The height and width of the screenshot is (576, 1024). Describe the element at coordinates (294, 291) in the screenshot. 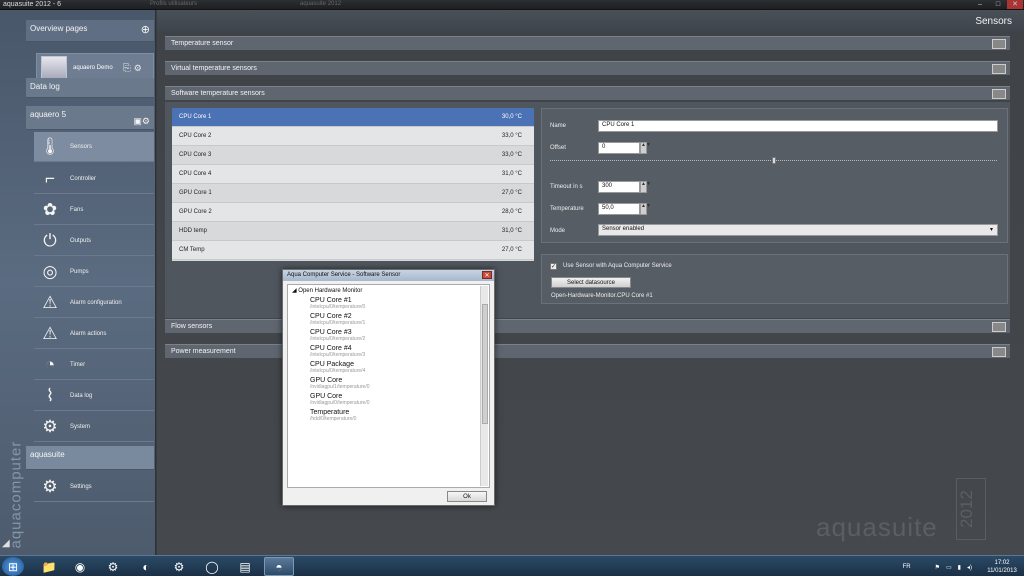

I see `collapse-triangle-icon: ◢` at that location.